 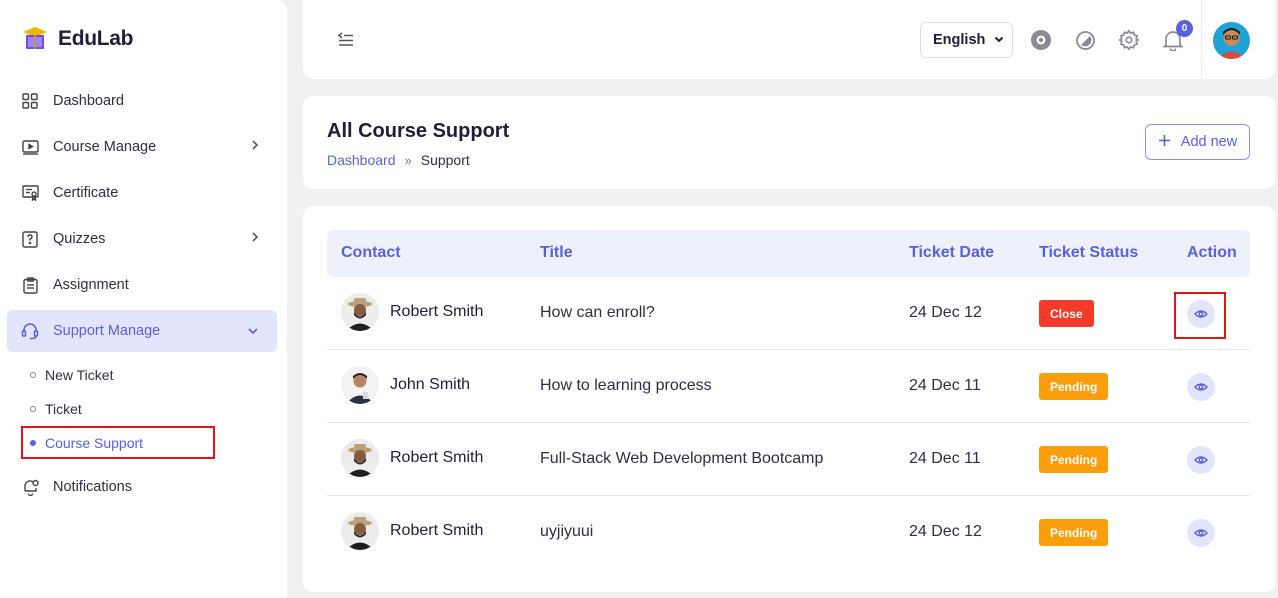 I want to click on table-row: Robert Smith uyjiyuui 24 Dec 12 Pending, so click(x=788, y=532).